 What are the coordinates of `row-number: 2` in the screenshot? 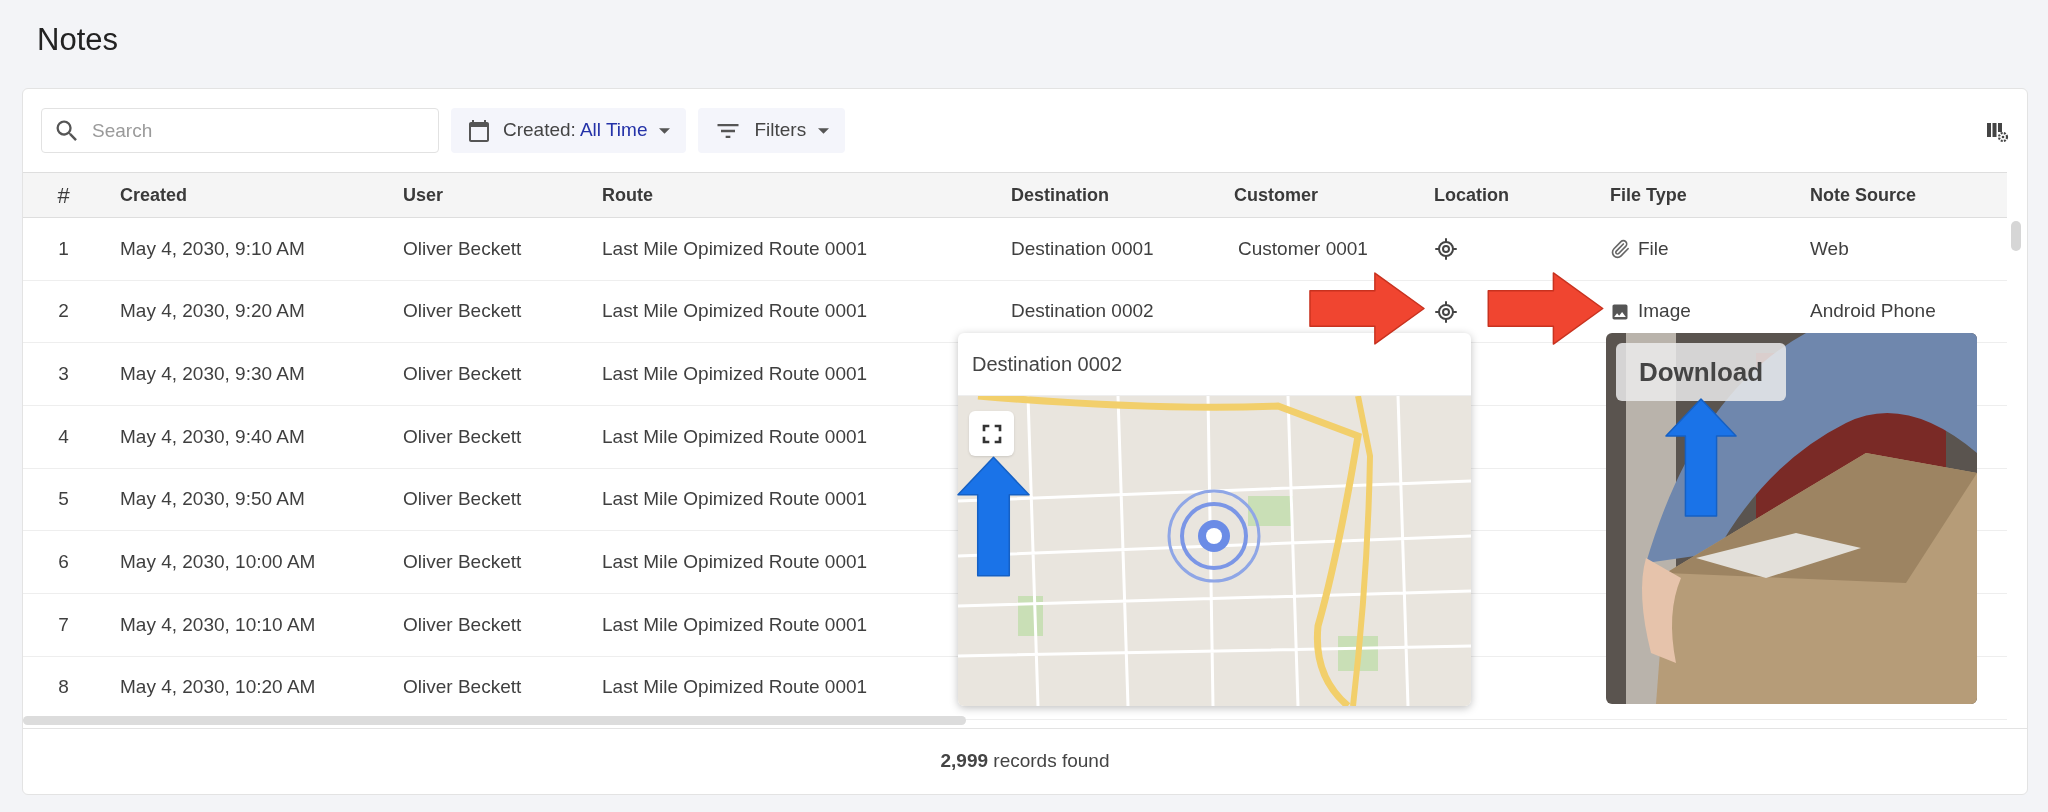 It's located at (63, 311).